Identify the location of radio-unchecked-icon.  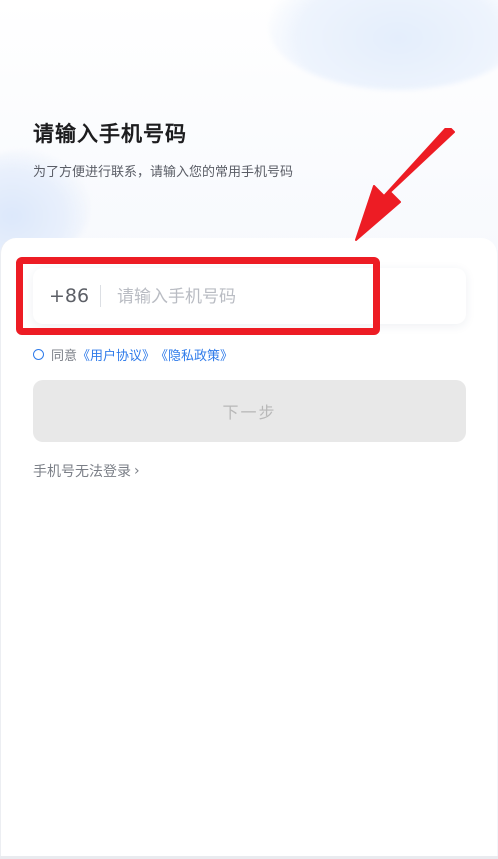
(38, 354).